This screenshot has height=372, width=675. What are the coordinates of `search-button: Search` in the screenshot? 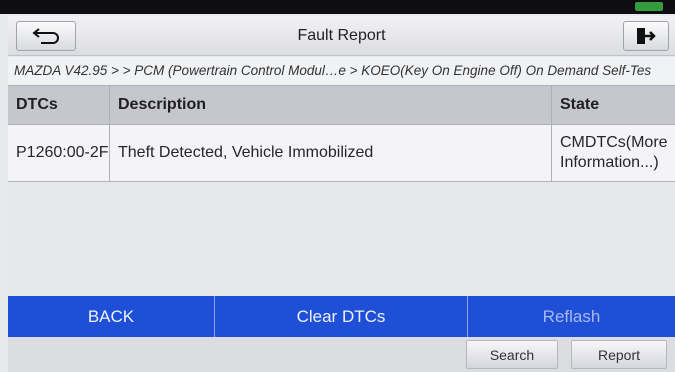 It's located at (512, 354).